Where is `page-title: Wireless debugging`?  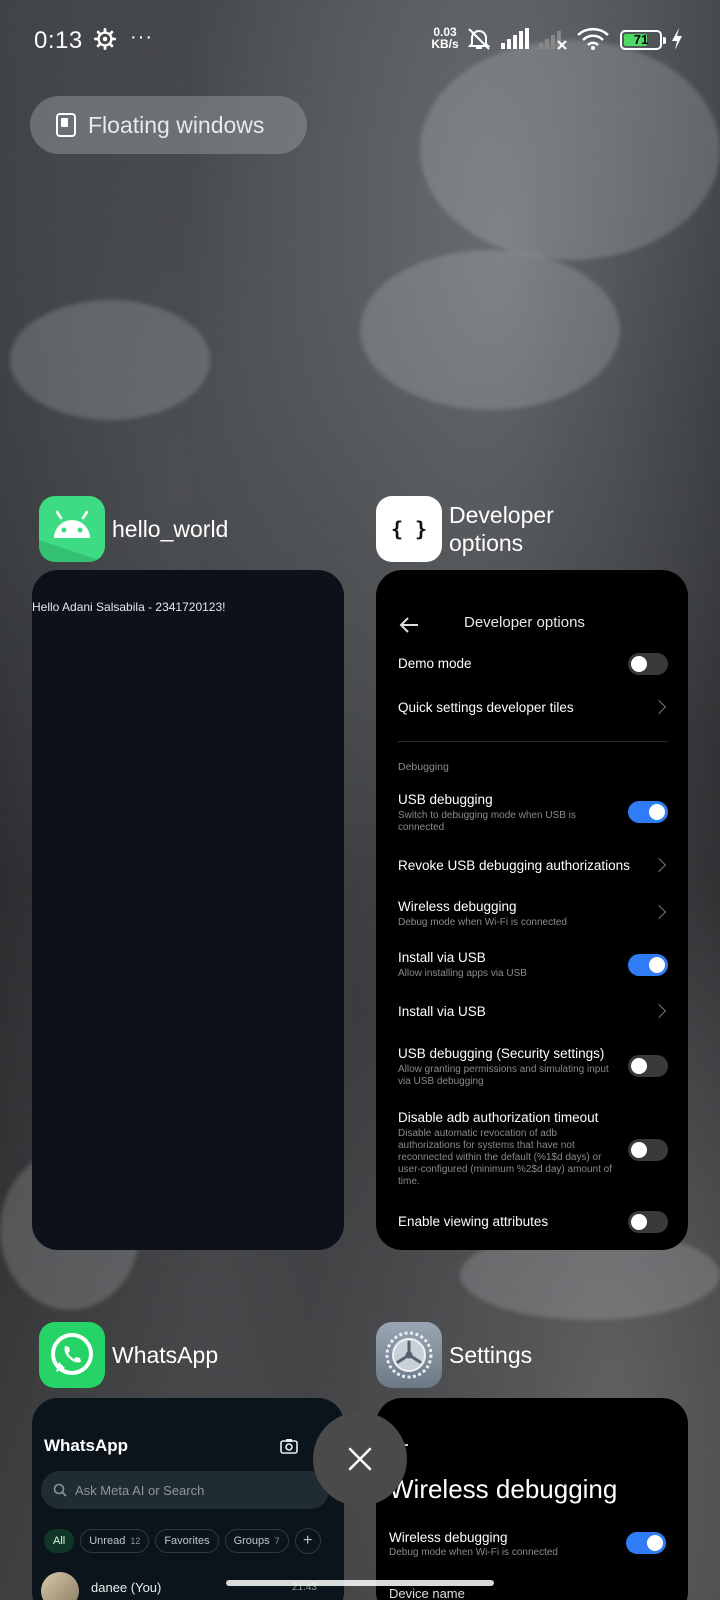 page-title: Wireless debugging is located at coordinates (503, 1489).